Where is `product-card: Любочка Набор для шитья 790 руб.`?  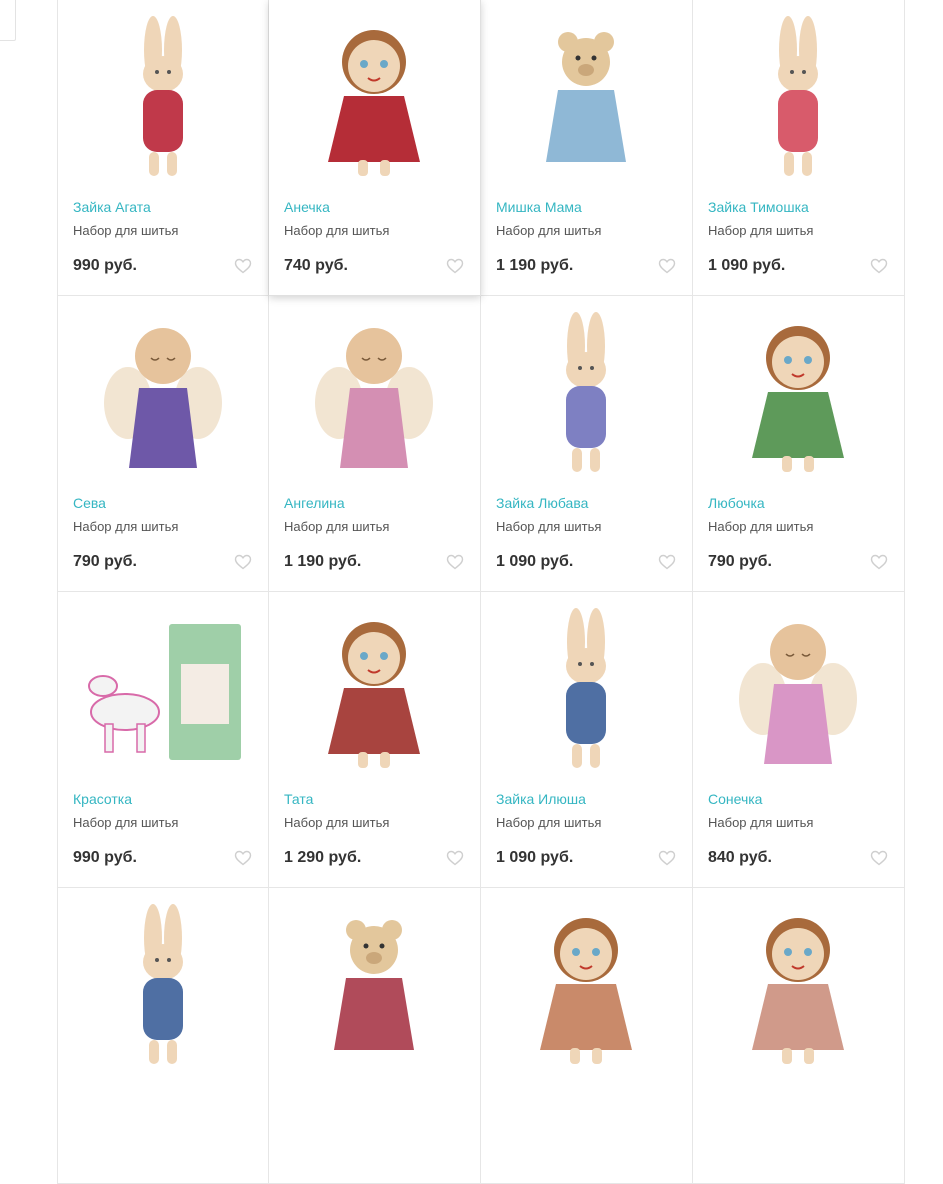
product-card: Любочка Набор для шитья 790 руб. is located at coordinates (799, 444).